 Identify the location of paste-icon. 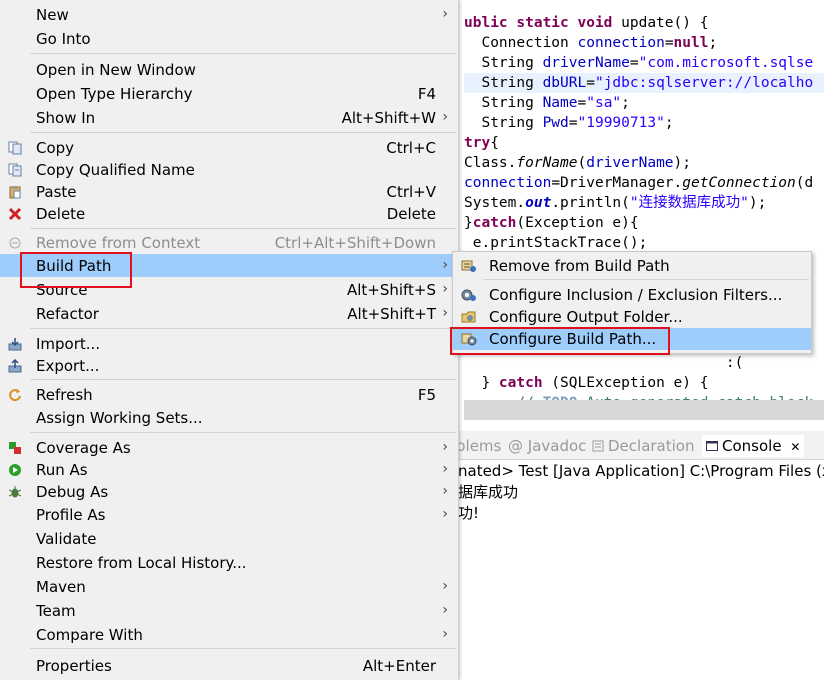
(15, 192).